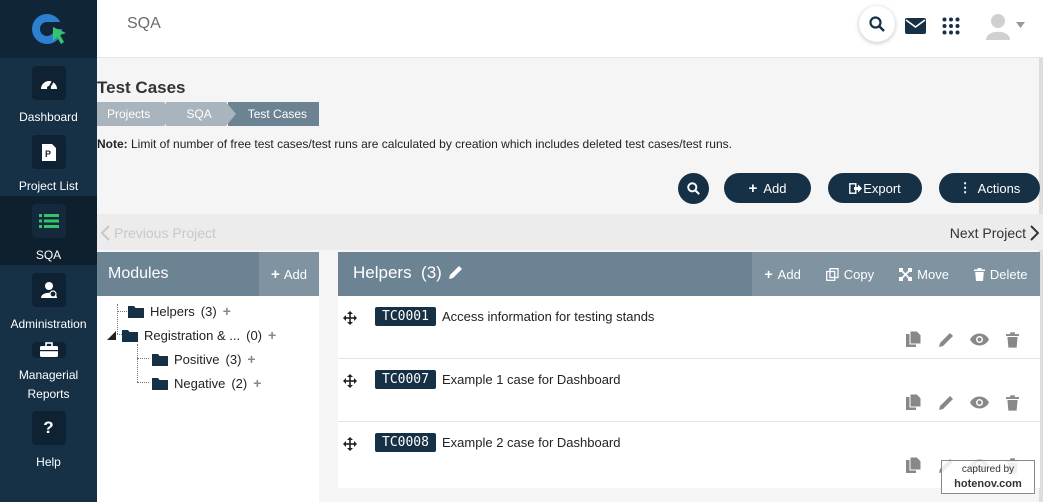 Image resolution: width=1043 pixels, height=502 pixels. Describe the element at coordinates (48, 117) in the screenshot. I see `sidebar-item-label: Dashboard` at that location.